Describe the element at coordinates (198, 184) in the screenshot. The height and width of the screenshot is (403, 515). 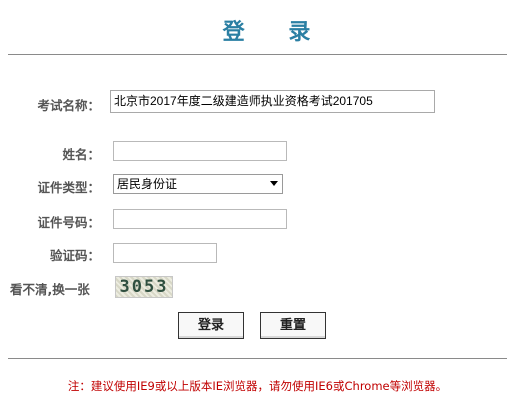
I see `id-type-select: 居民身份证` at that location.